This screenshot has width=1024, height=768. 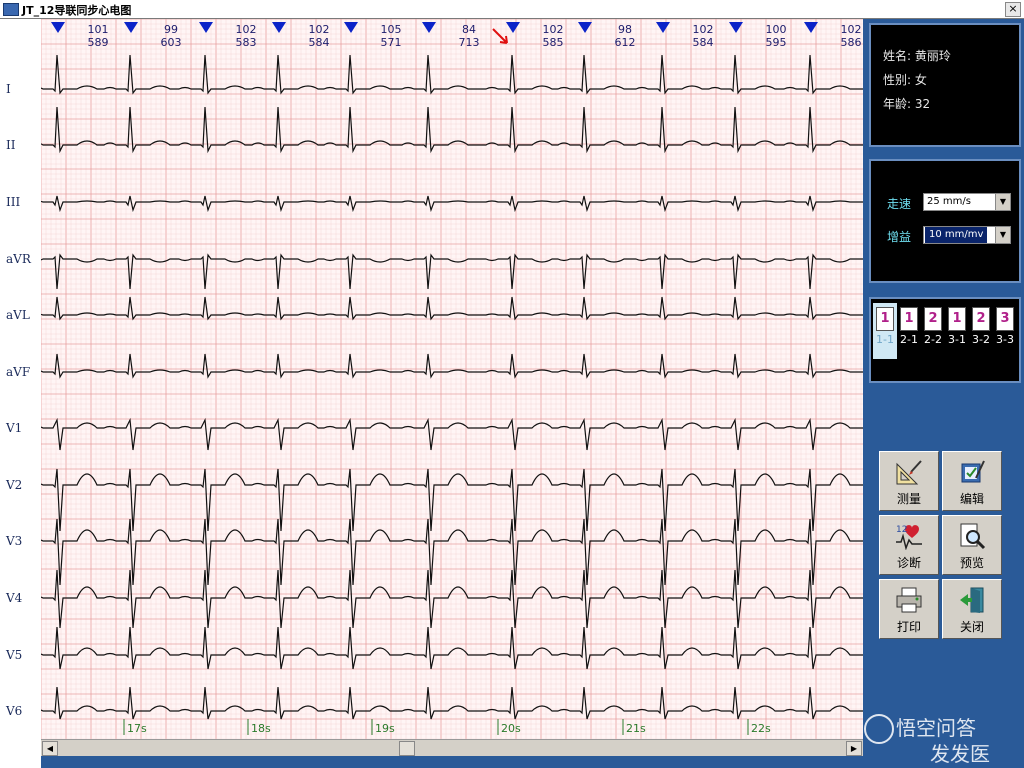 I want to click on window-title: JT_12导联同步心电图, so click(x=77, y=10).